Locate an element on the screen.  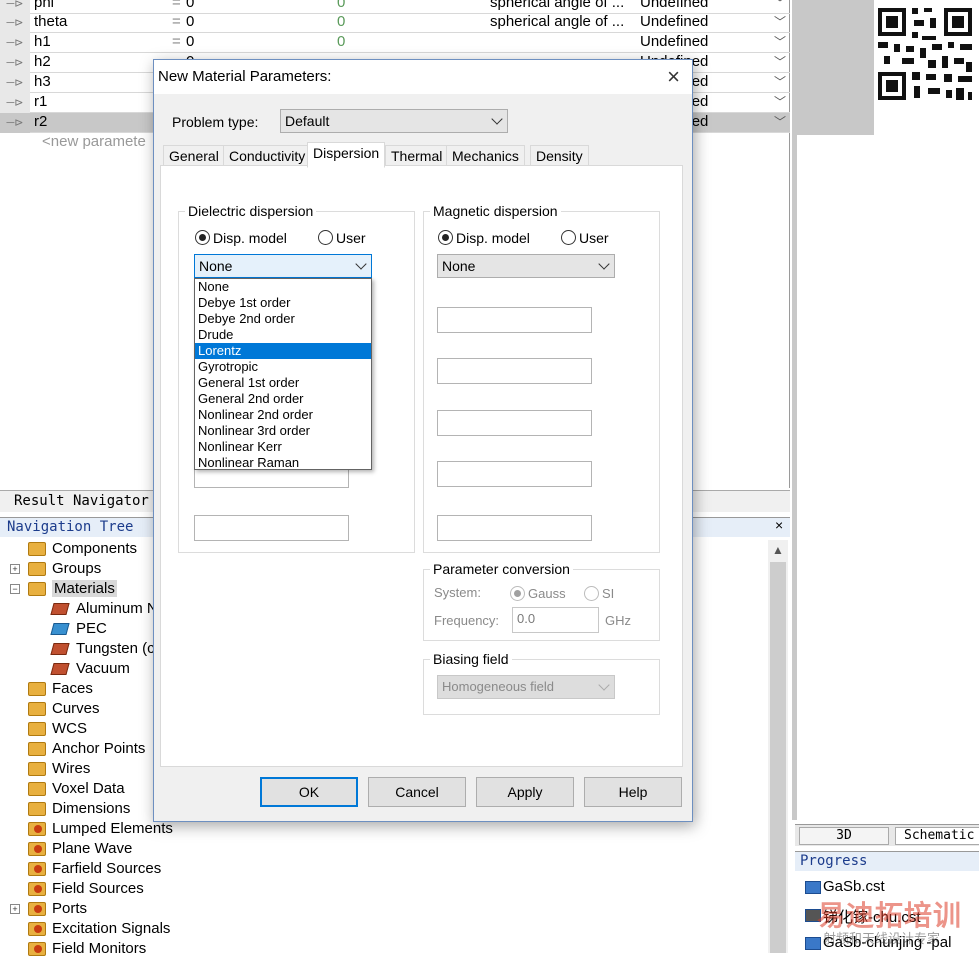
si-radio is located at coordinates (591, 593).